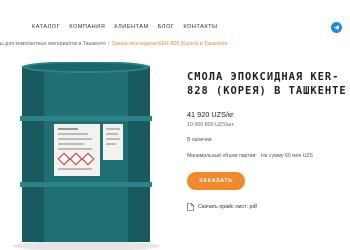 The image size is (350, 250). What do you see at coordinates (199, 140) in the screenshot?
I see `availability-status: В наличии` at bounding box center [199, 140].